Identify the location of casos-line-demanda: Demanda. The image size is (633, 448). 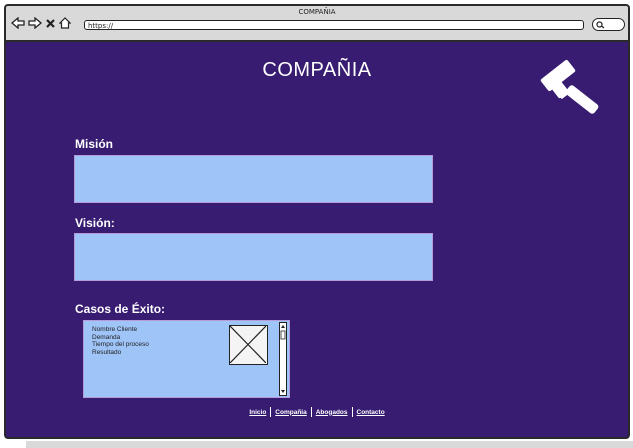
(106, 337).